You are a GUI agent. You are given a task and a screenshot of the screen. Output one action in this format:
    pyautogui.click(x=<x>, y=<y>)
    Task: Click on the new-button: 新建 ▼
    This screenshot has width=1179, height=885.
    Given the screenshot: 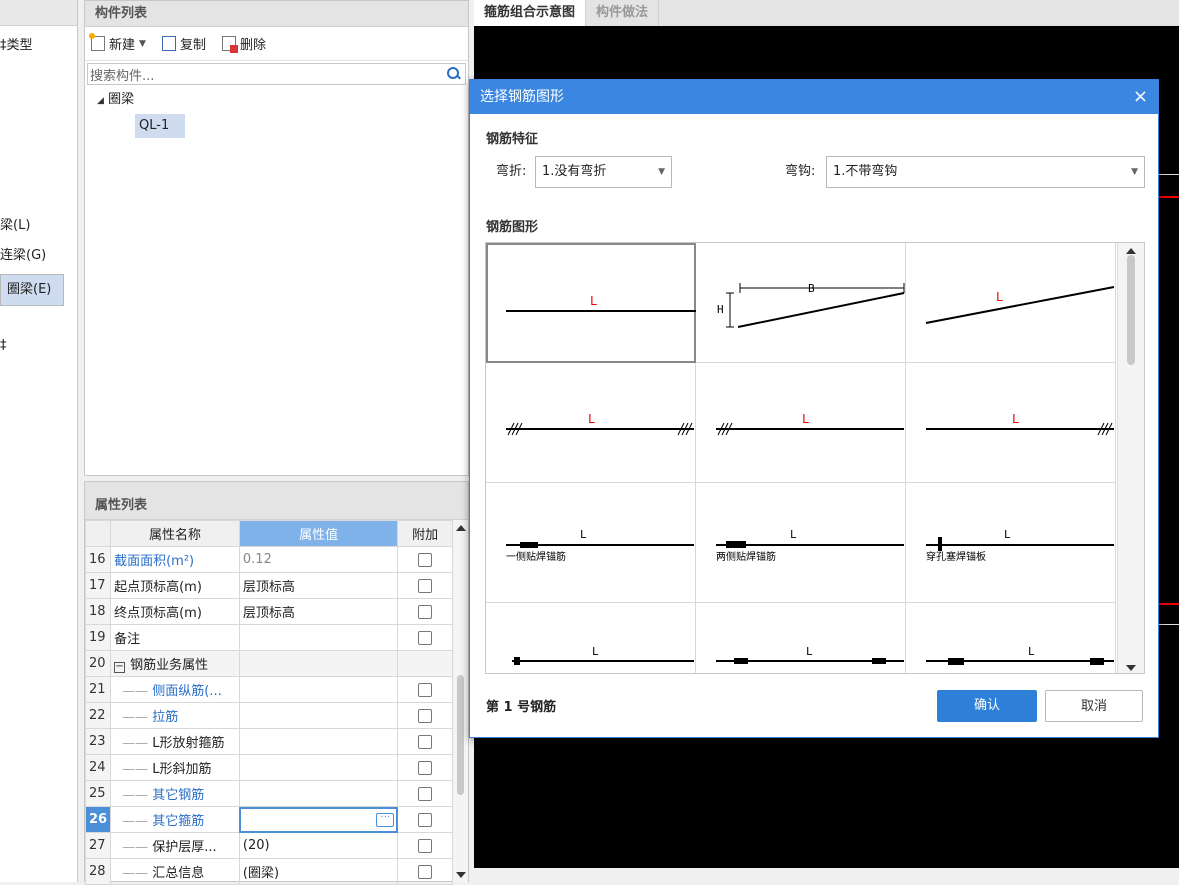 What is the action you would take?
    pyautogui.click(x=117, y=43)
    